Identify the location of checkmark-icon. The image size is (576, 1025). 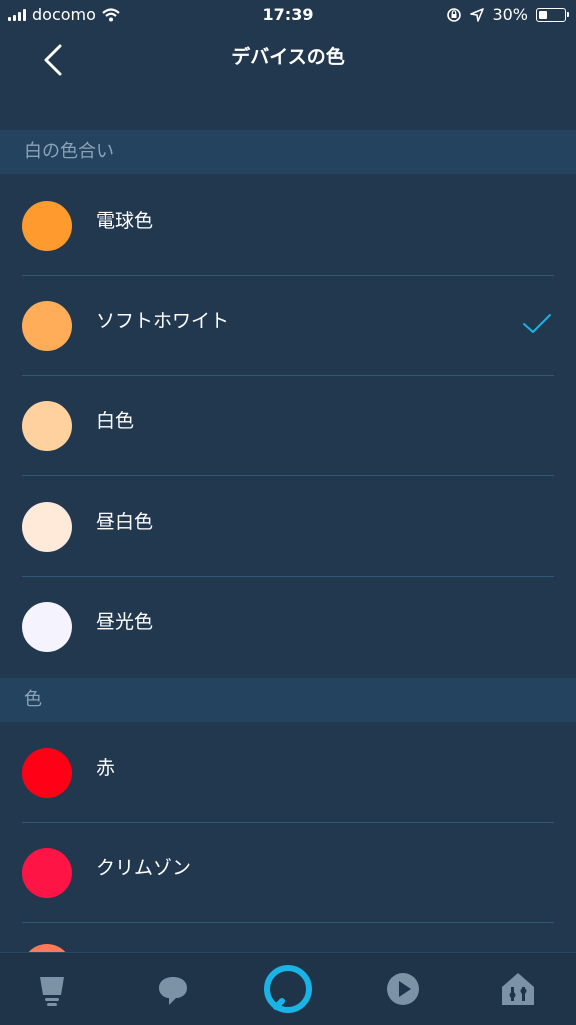
(537, 323).